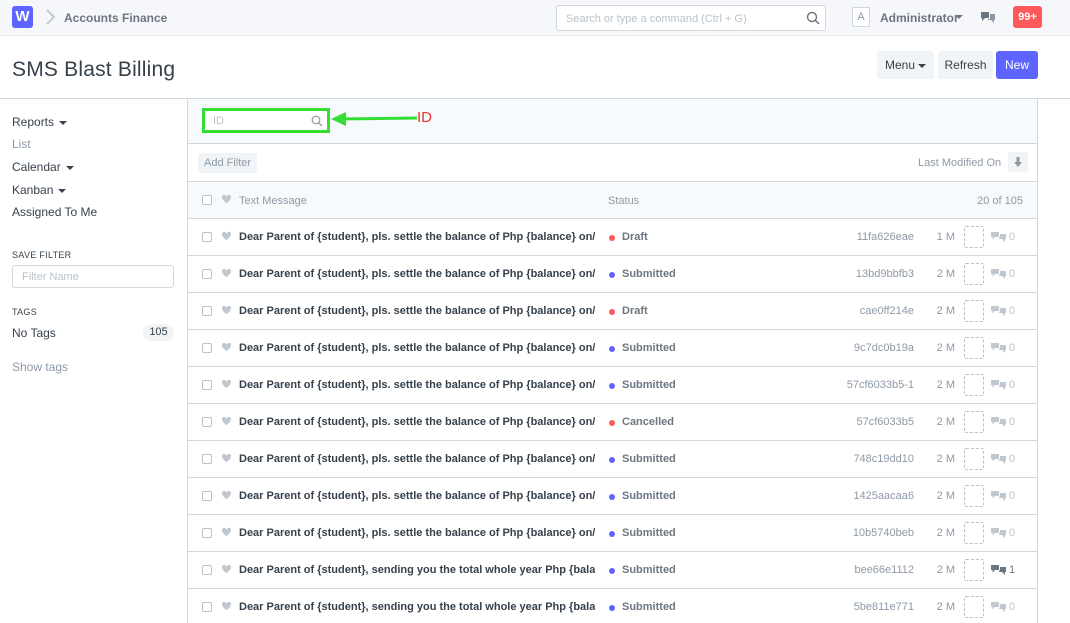  I want to click on sidebar-item-calendar: Calendar, so click(43, 167).